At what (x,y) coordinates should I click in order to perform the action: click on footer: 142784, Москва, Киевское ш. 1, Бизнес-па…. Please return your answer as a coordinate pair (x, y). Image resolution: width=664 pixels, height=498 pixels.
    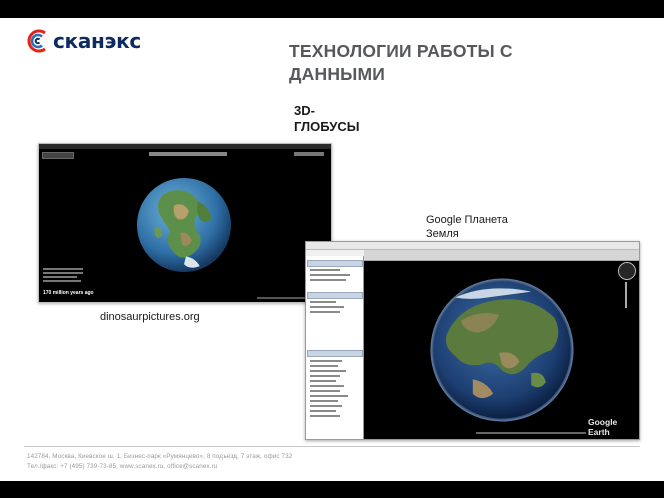
    Looking at the image, I should click on (159, 462).